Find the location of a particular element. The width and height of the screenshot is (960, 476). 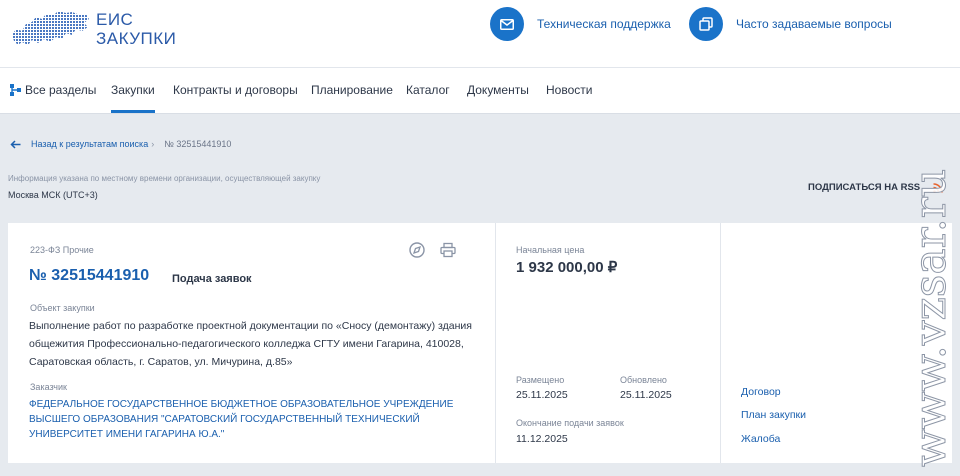

nav-item-contracts: Контракты и договоры is located at coordinates (235, 90).